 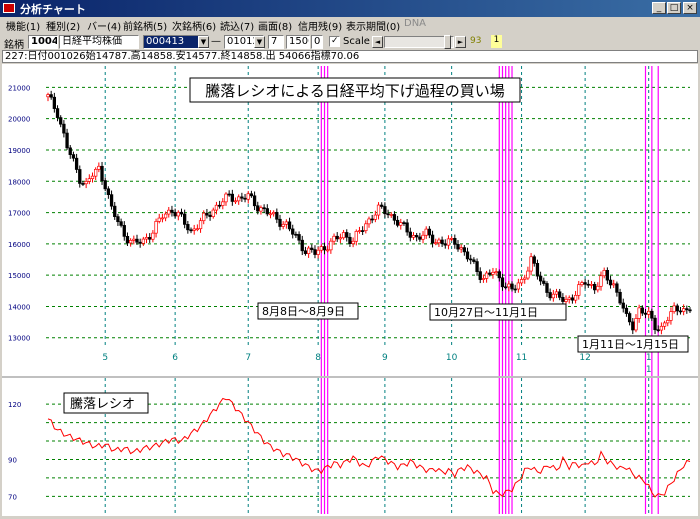 What do you see at coordinates (373, 25) in the screenshot?
I see `menu-display-period: 表示期間(0)` at bounding box center [373, 25].